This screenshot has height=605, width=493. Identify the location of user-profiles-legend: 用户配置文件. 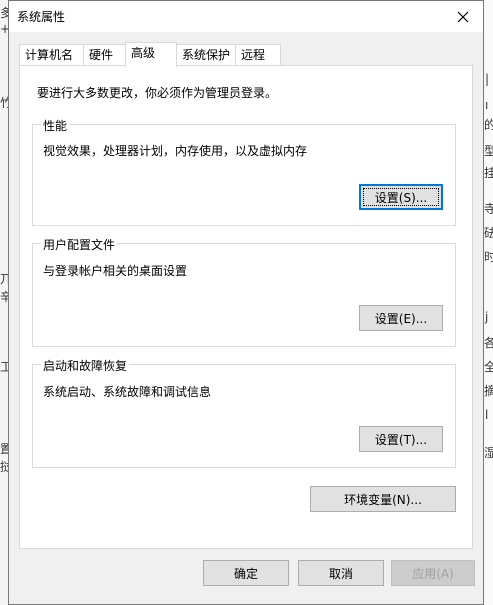
(79, 244).